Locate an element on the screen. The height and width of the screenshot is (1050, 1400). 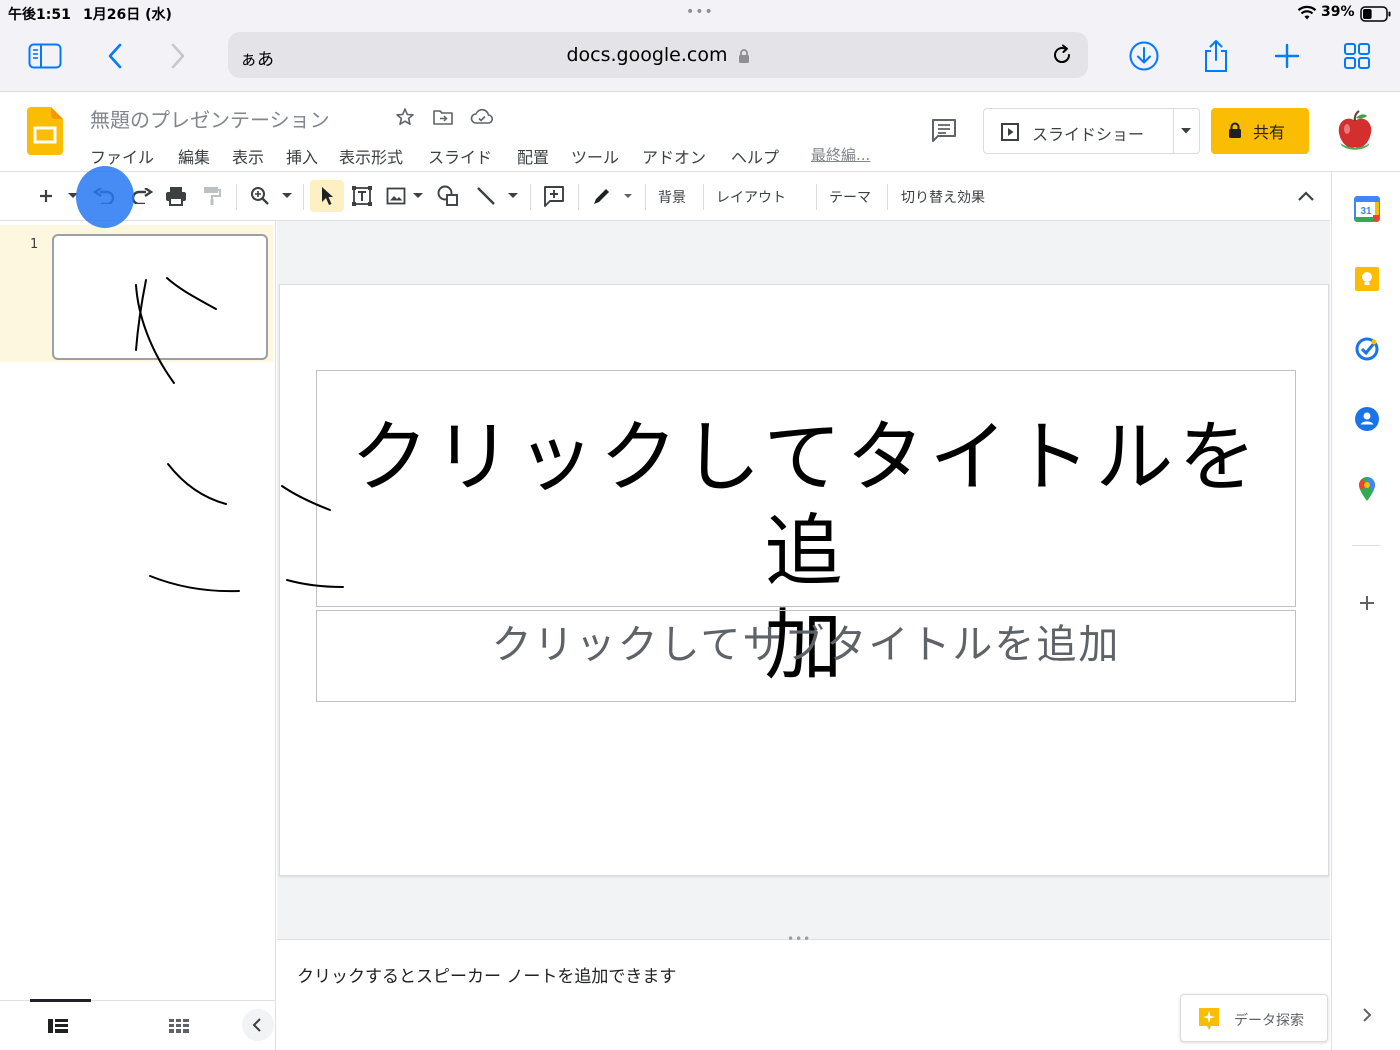
transition-button: 切り替え効果 is located at coordinates (943, 197).